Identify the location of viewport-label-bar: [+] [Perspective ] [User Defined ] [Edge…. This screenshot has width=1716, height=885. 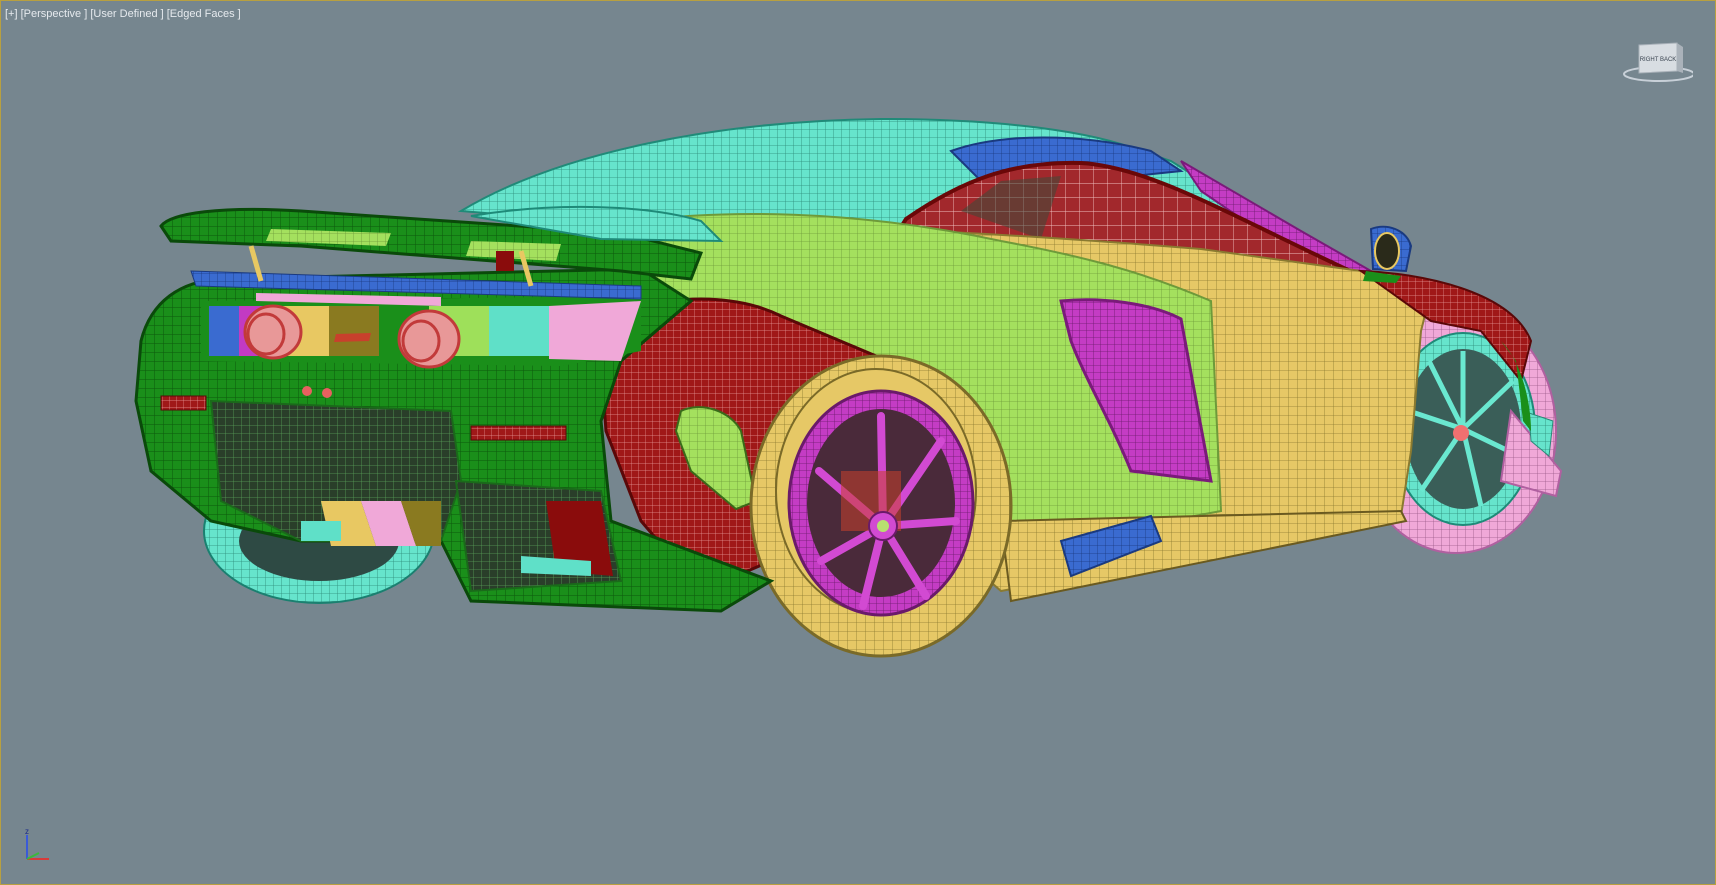
(123, 14).